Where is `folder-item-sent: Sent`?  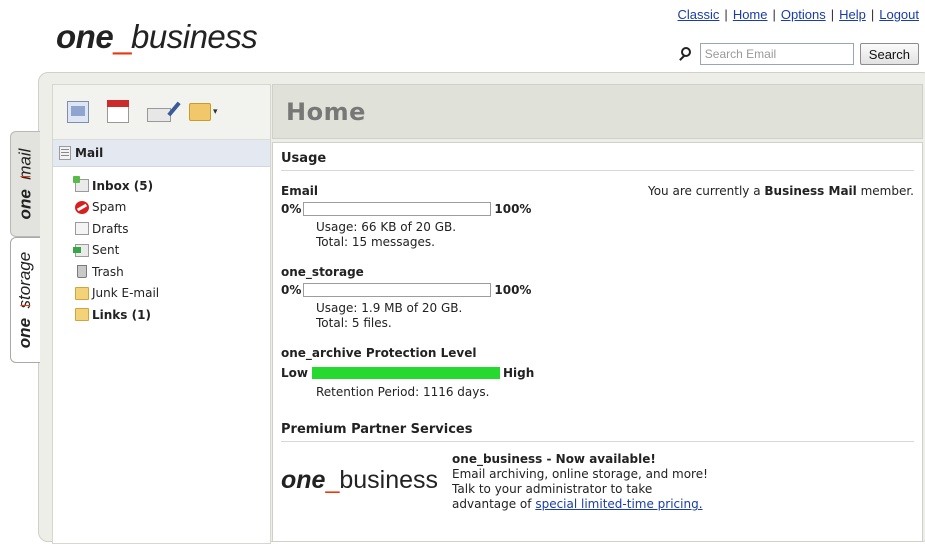 folder-item-sent: Sent is located at coordinates (171, 251).